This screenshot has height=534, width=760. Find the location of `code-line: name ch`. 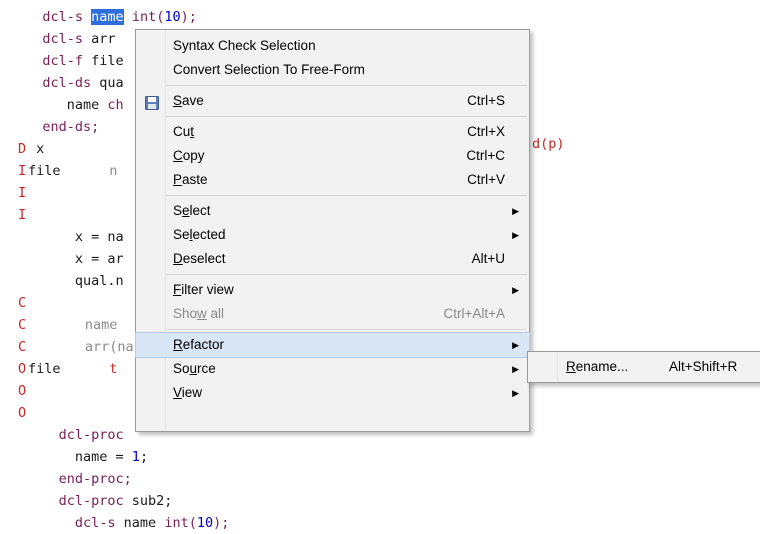

code-line: name ch is located at coordinates (71, 105).